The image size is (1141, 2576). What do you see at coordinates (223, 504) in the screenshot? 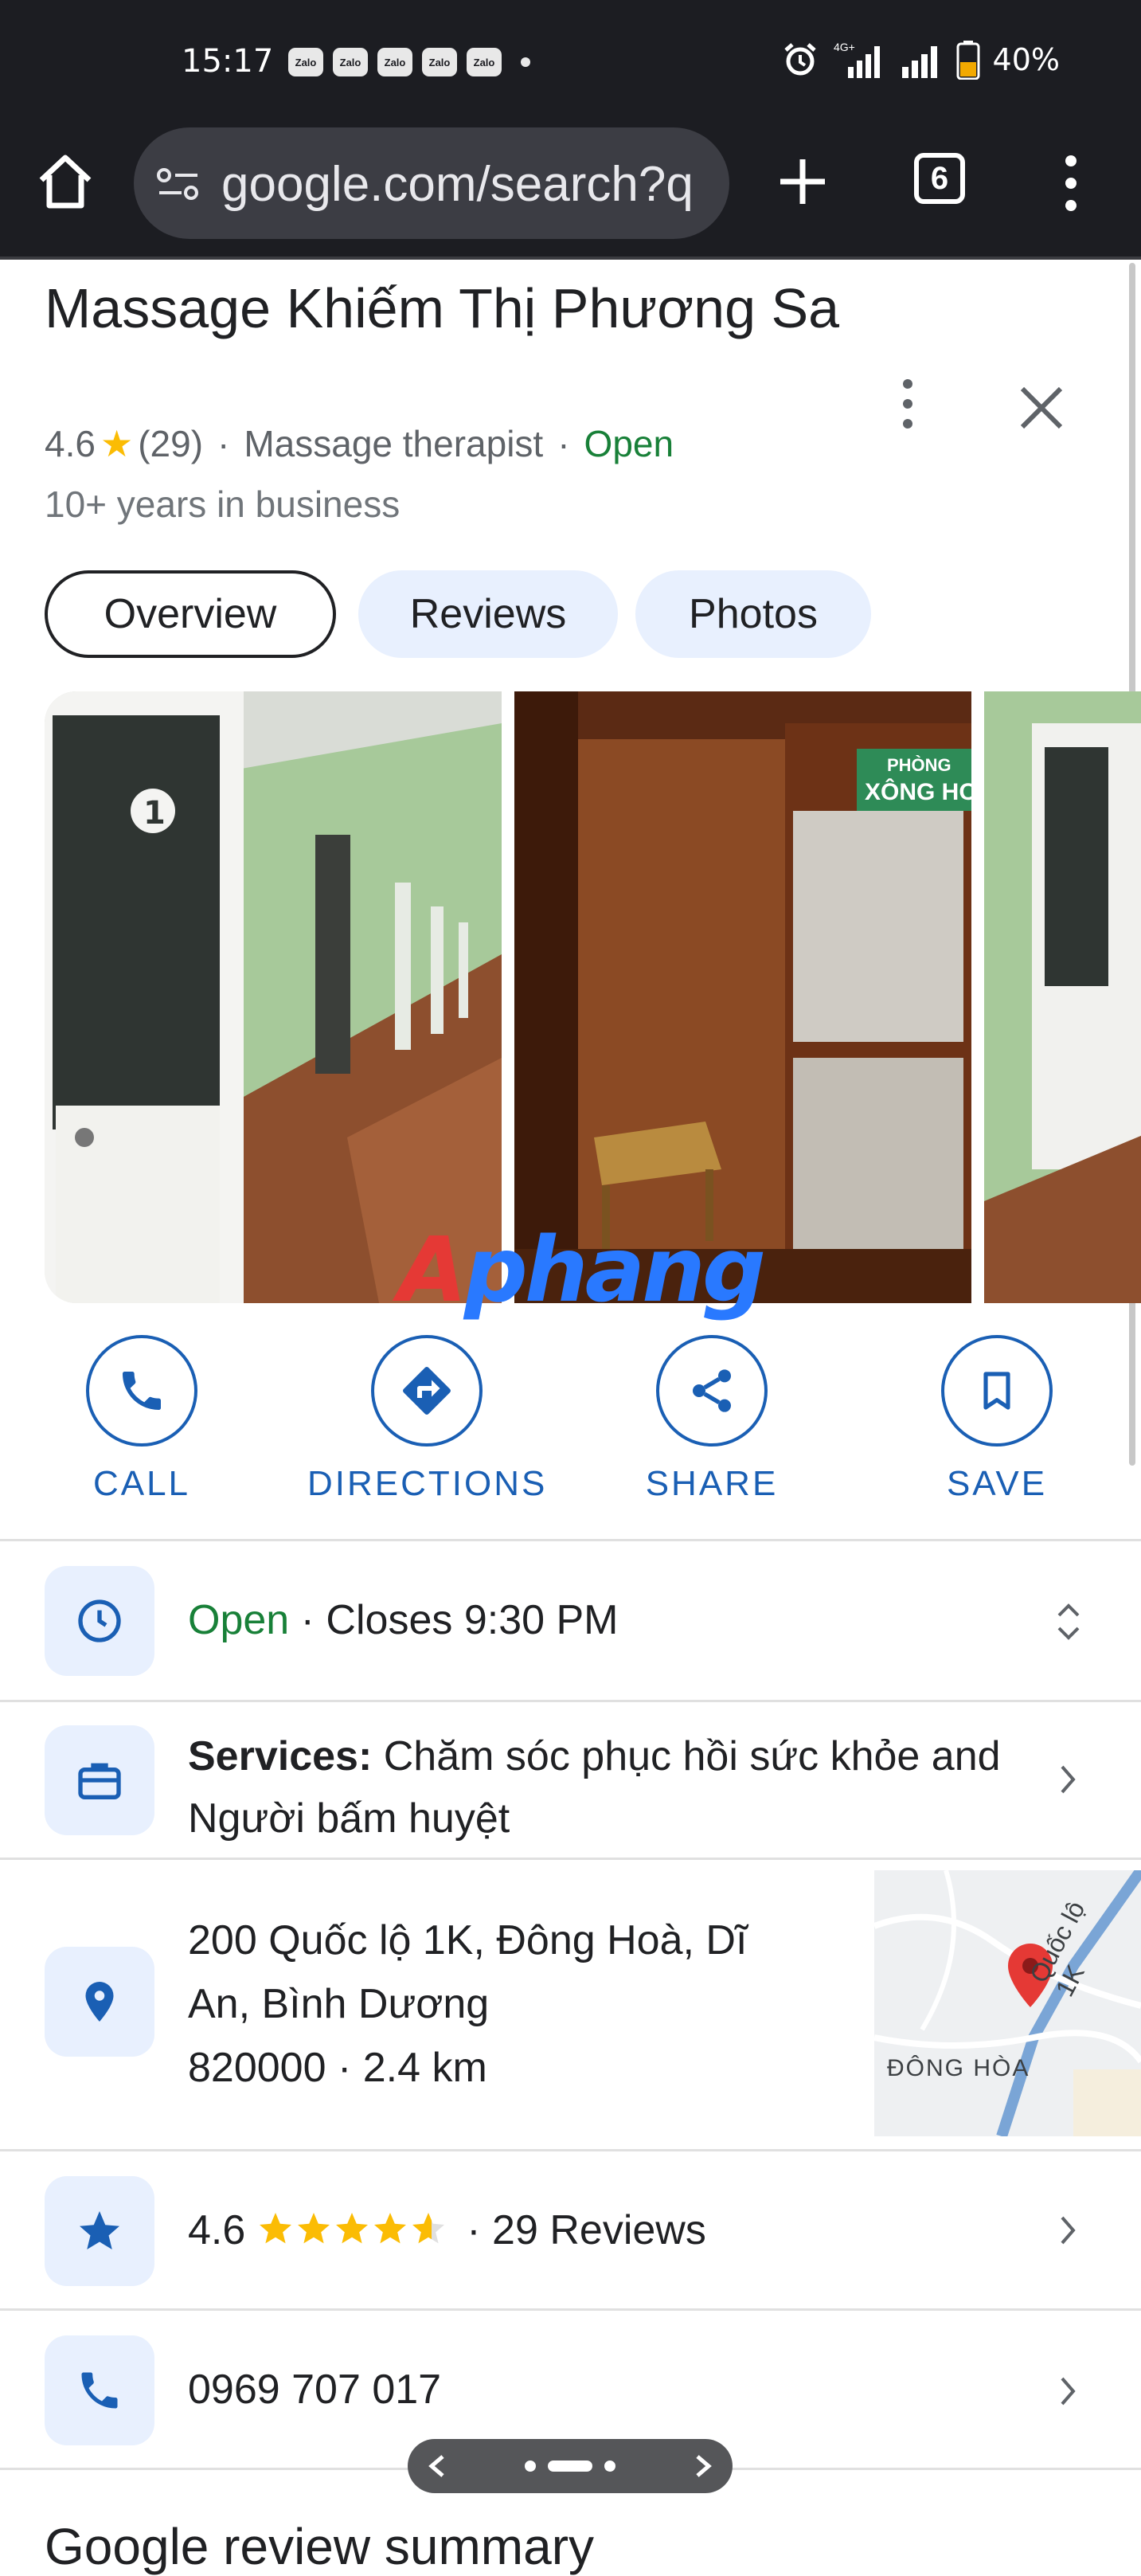
I see `years-in-business: 10+ years in business` at bounding box center [223, 504].